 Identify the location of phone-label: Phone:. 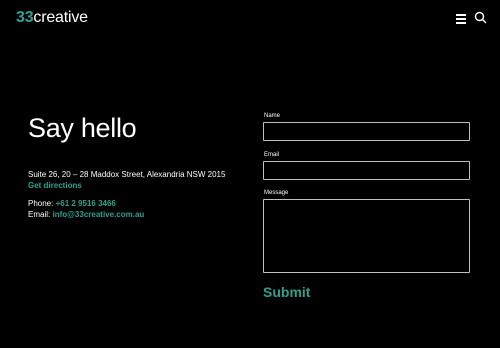
(41, 203).